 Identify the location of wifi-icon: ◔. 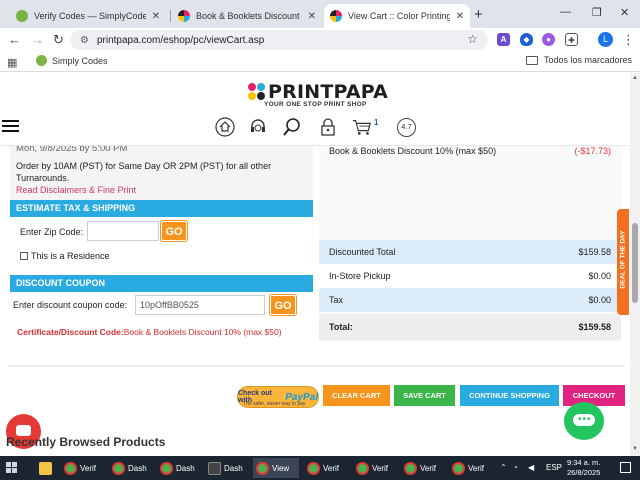
(515, 467).